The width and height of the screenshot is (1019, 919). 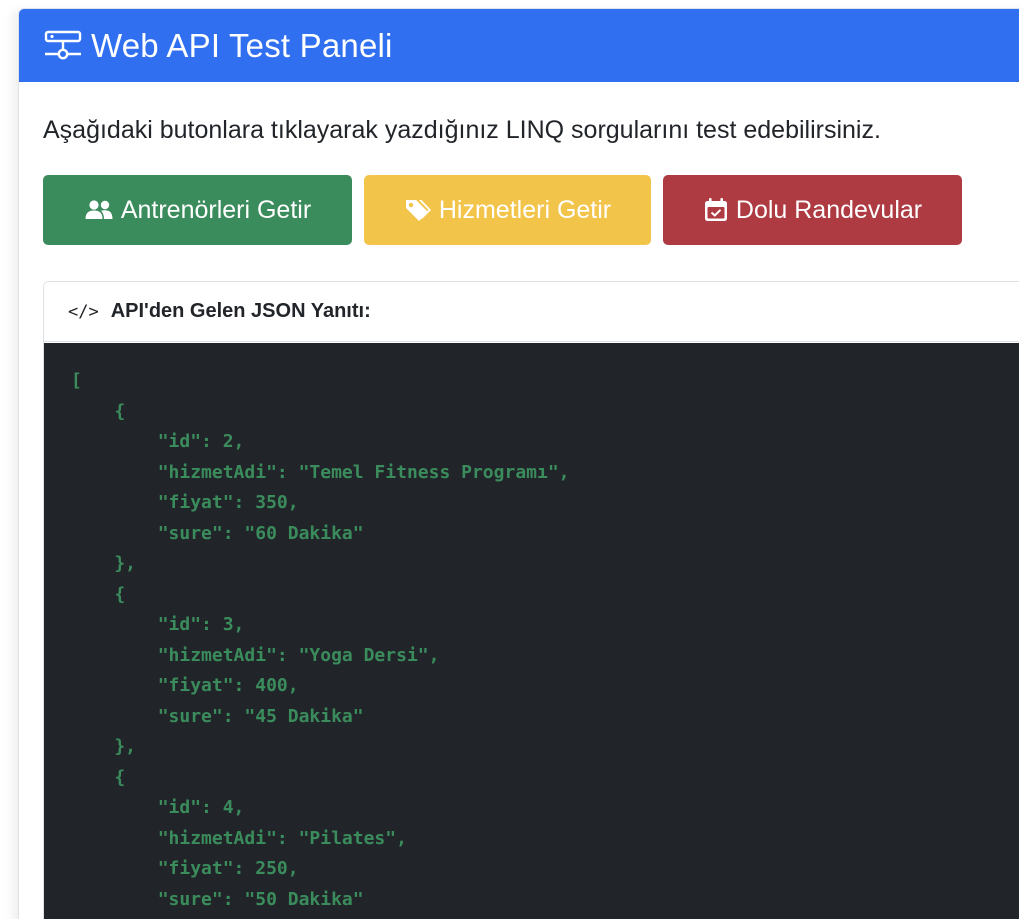 What do you see at coordinates (519, 45) in the screenshot?
I see `panel-header: Web API Test Paneli` at bounding box center [519, 45].